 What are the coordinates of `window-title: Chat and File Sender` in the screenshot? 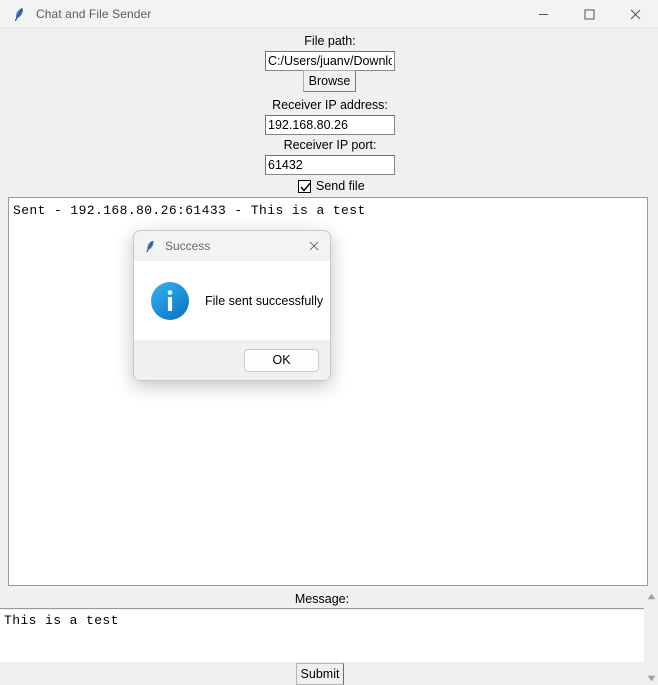 It's located at (94, 13).